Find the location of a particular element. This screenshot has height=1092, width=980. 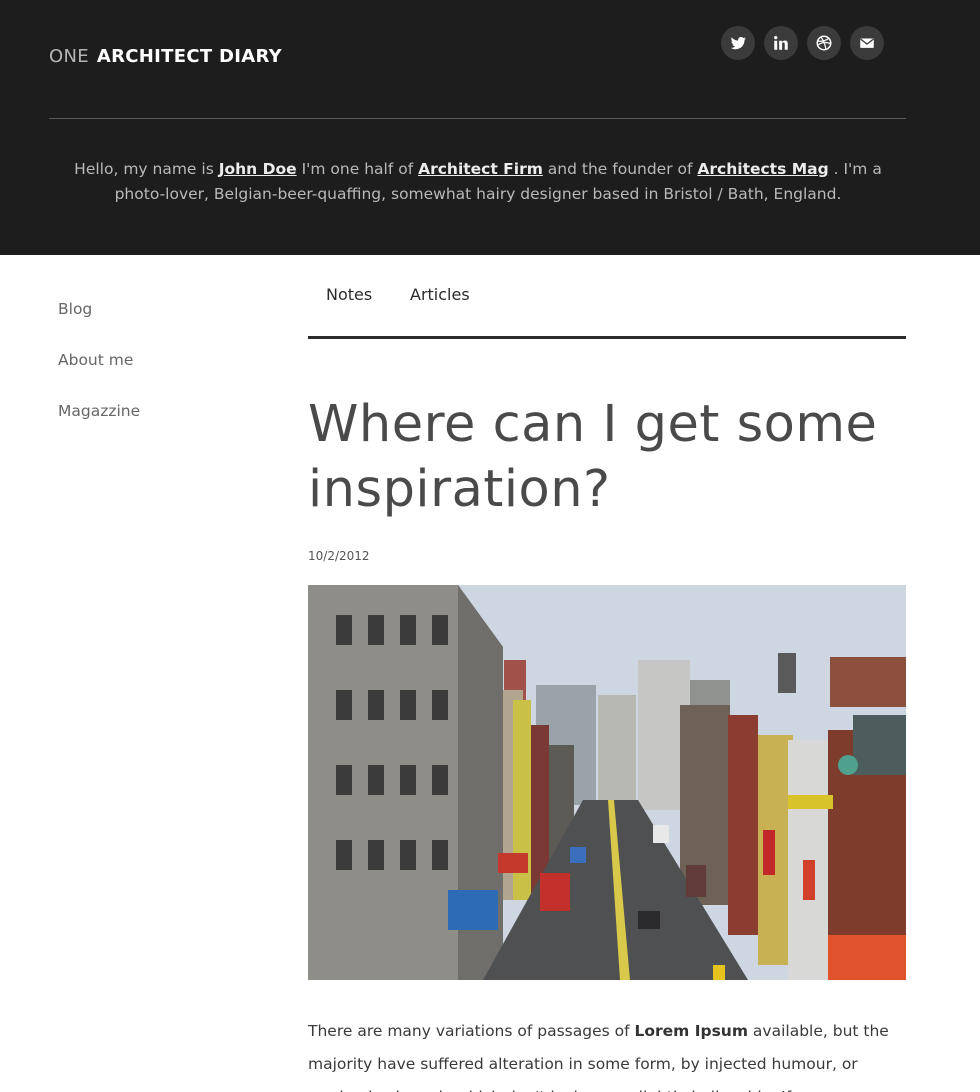

social-links is located at coordinates (802, 43).